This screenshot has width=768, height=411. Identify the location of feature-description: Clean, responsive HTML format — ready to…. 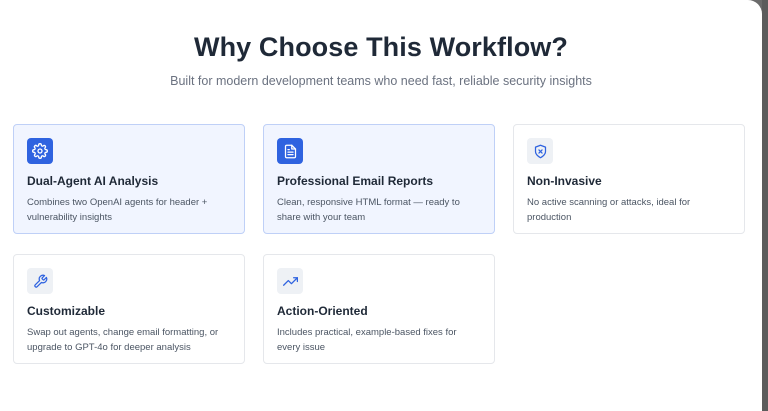
(368, 210).